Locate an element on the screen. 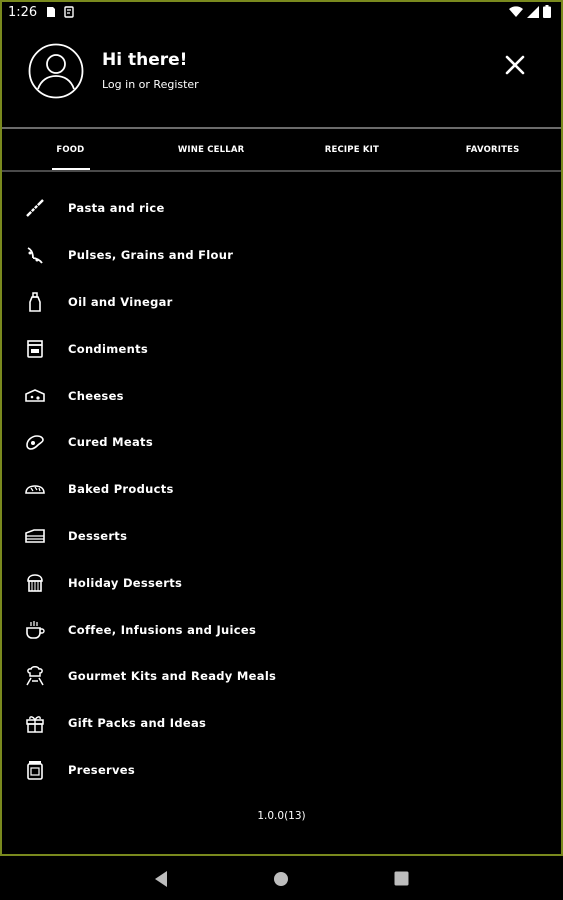 Image resolution: width=563 pixels, height=900 pixels. status-bar: 1:26 is located at coordinates (281, 13).